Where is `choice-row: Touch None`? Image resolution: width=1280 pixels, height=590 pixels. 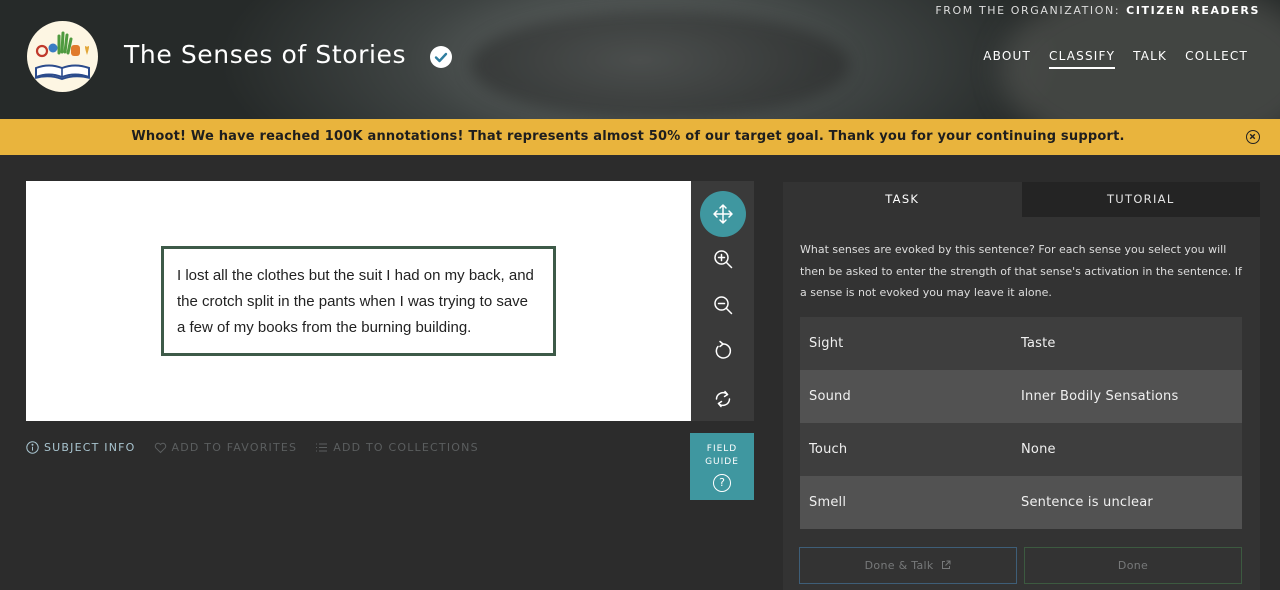
choice-row: Touch None is located at coordinates (1021, 449).